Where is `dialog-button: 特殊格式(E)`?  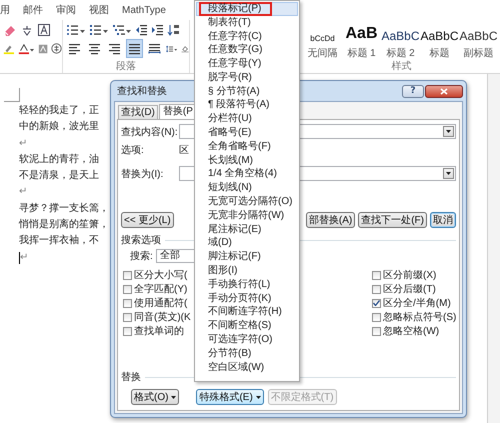
dialog-button: 特殊格式(E) is located at coordinates (230, 397).